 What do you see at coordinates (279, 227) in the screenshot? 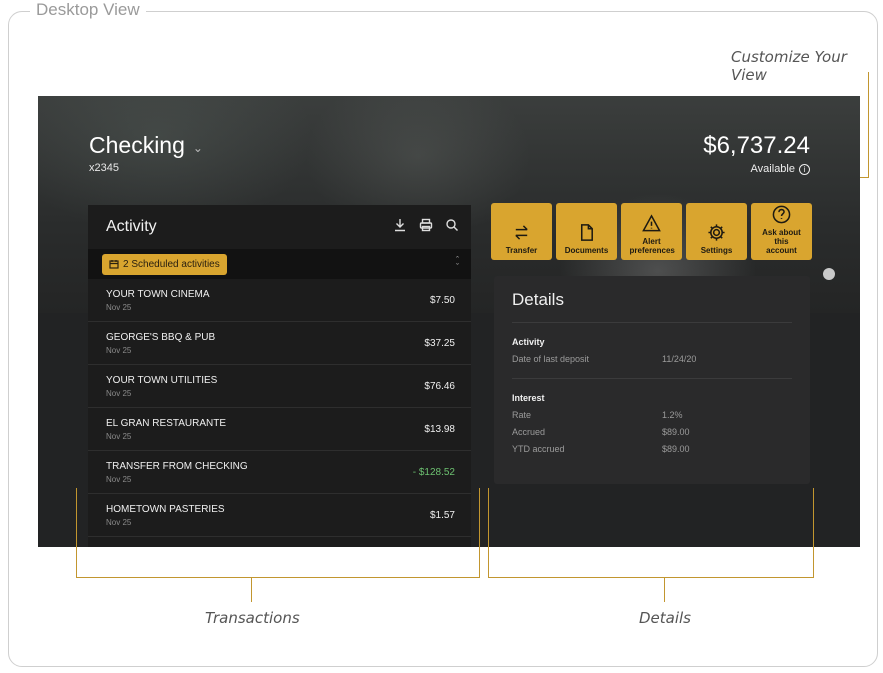
I see `activity-header: Activity` at bounding box center [279, 227].